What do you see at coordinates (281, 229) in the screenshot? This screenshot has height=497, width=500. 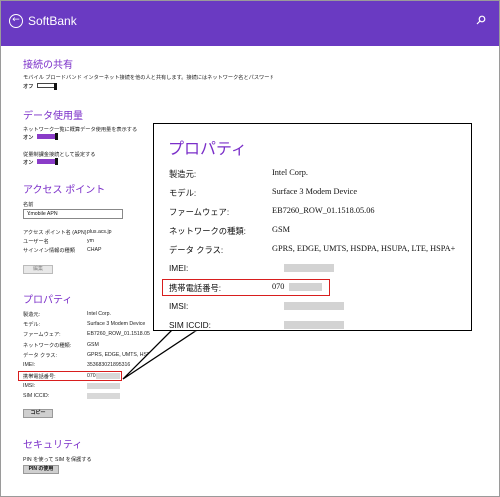 I see `callout-value: GSM` at bounding box center [281, 229].